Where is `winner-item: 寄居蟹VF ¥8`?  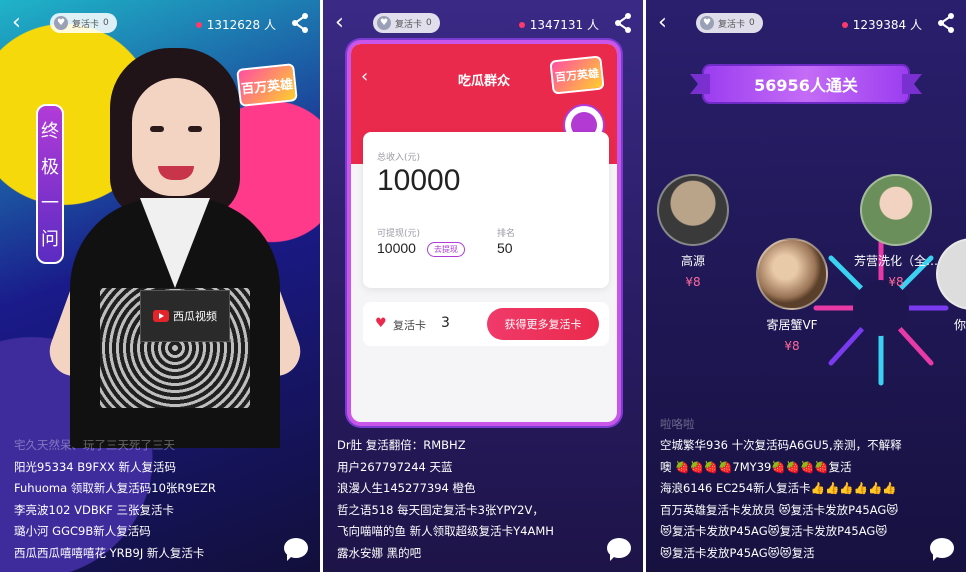 winner-item: 寄居蟹VF ¥8 is located at coordinates (792, 295).